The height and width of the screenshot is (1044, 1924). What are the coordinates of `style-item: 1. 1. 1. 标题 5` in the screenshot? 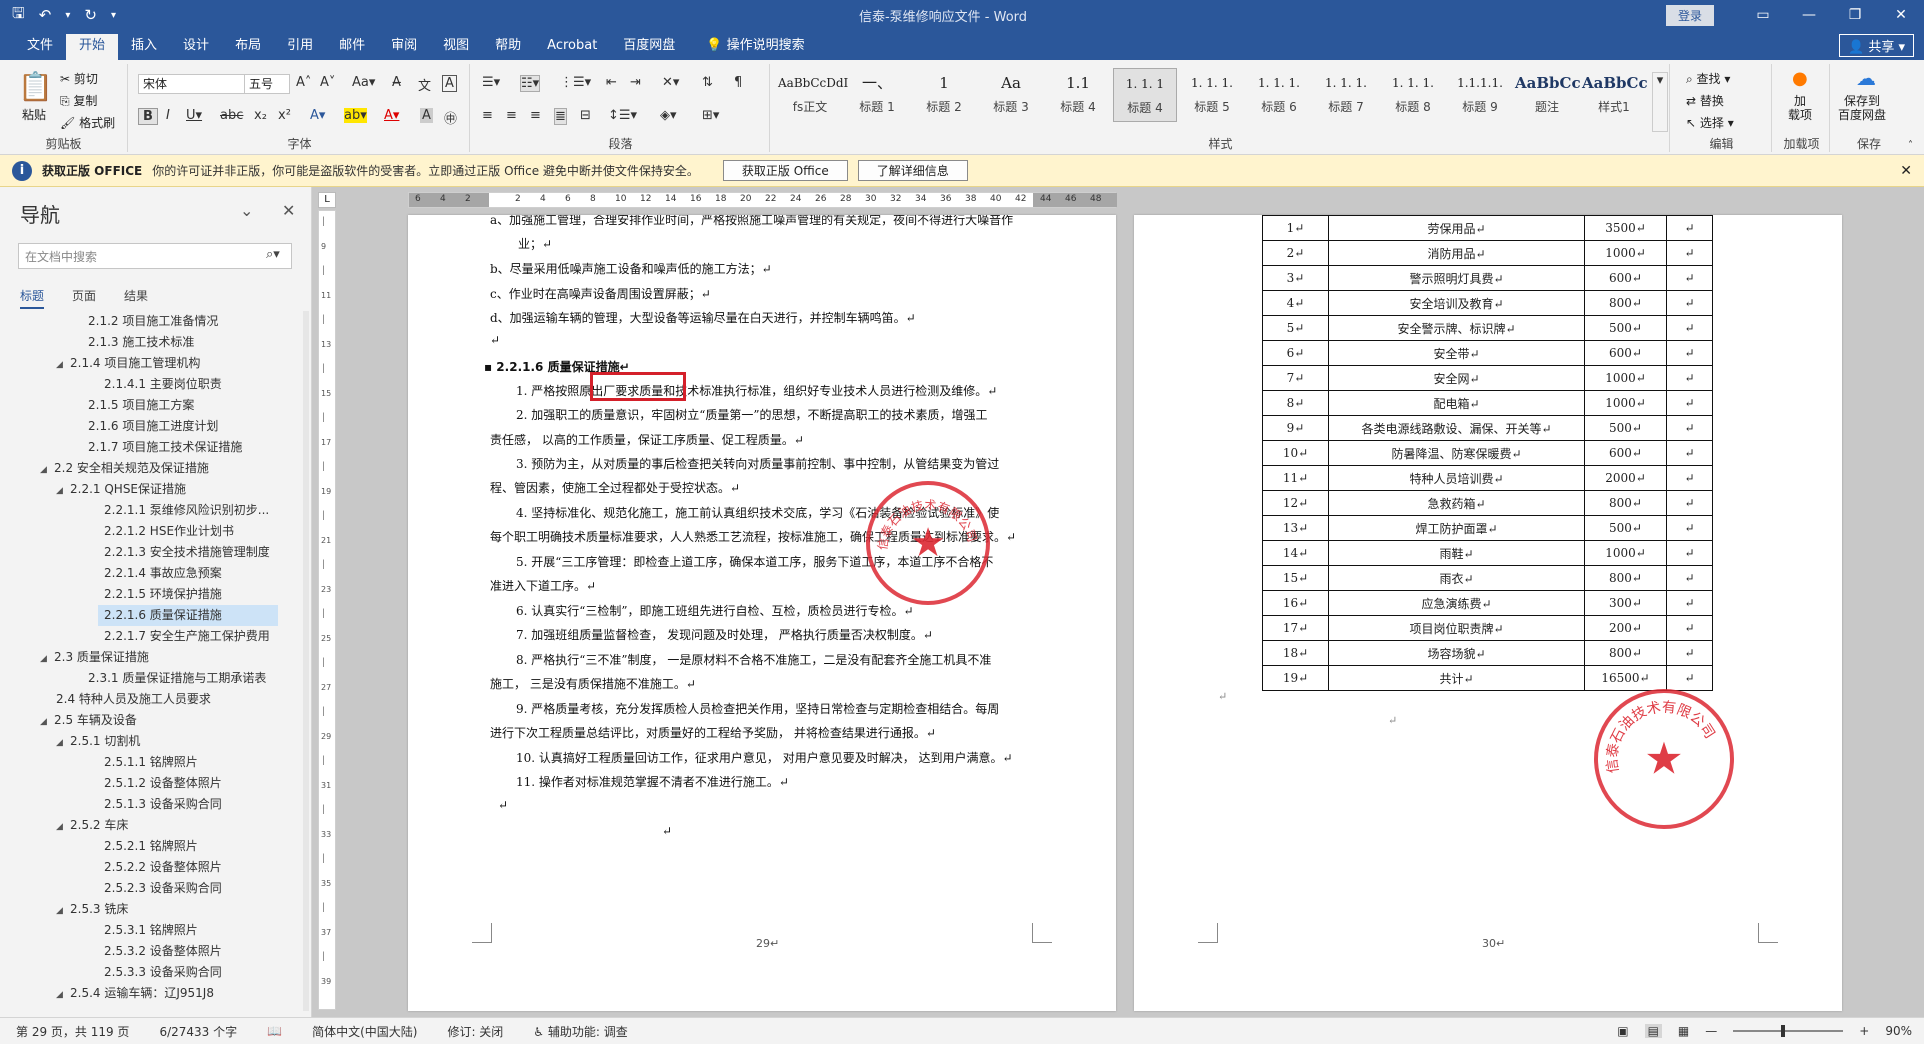 It's located at (1212, 95).